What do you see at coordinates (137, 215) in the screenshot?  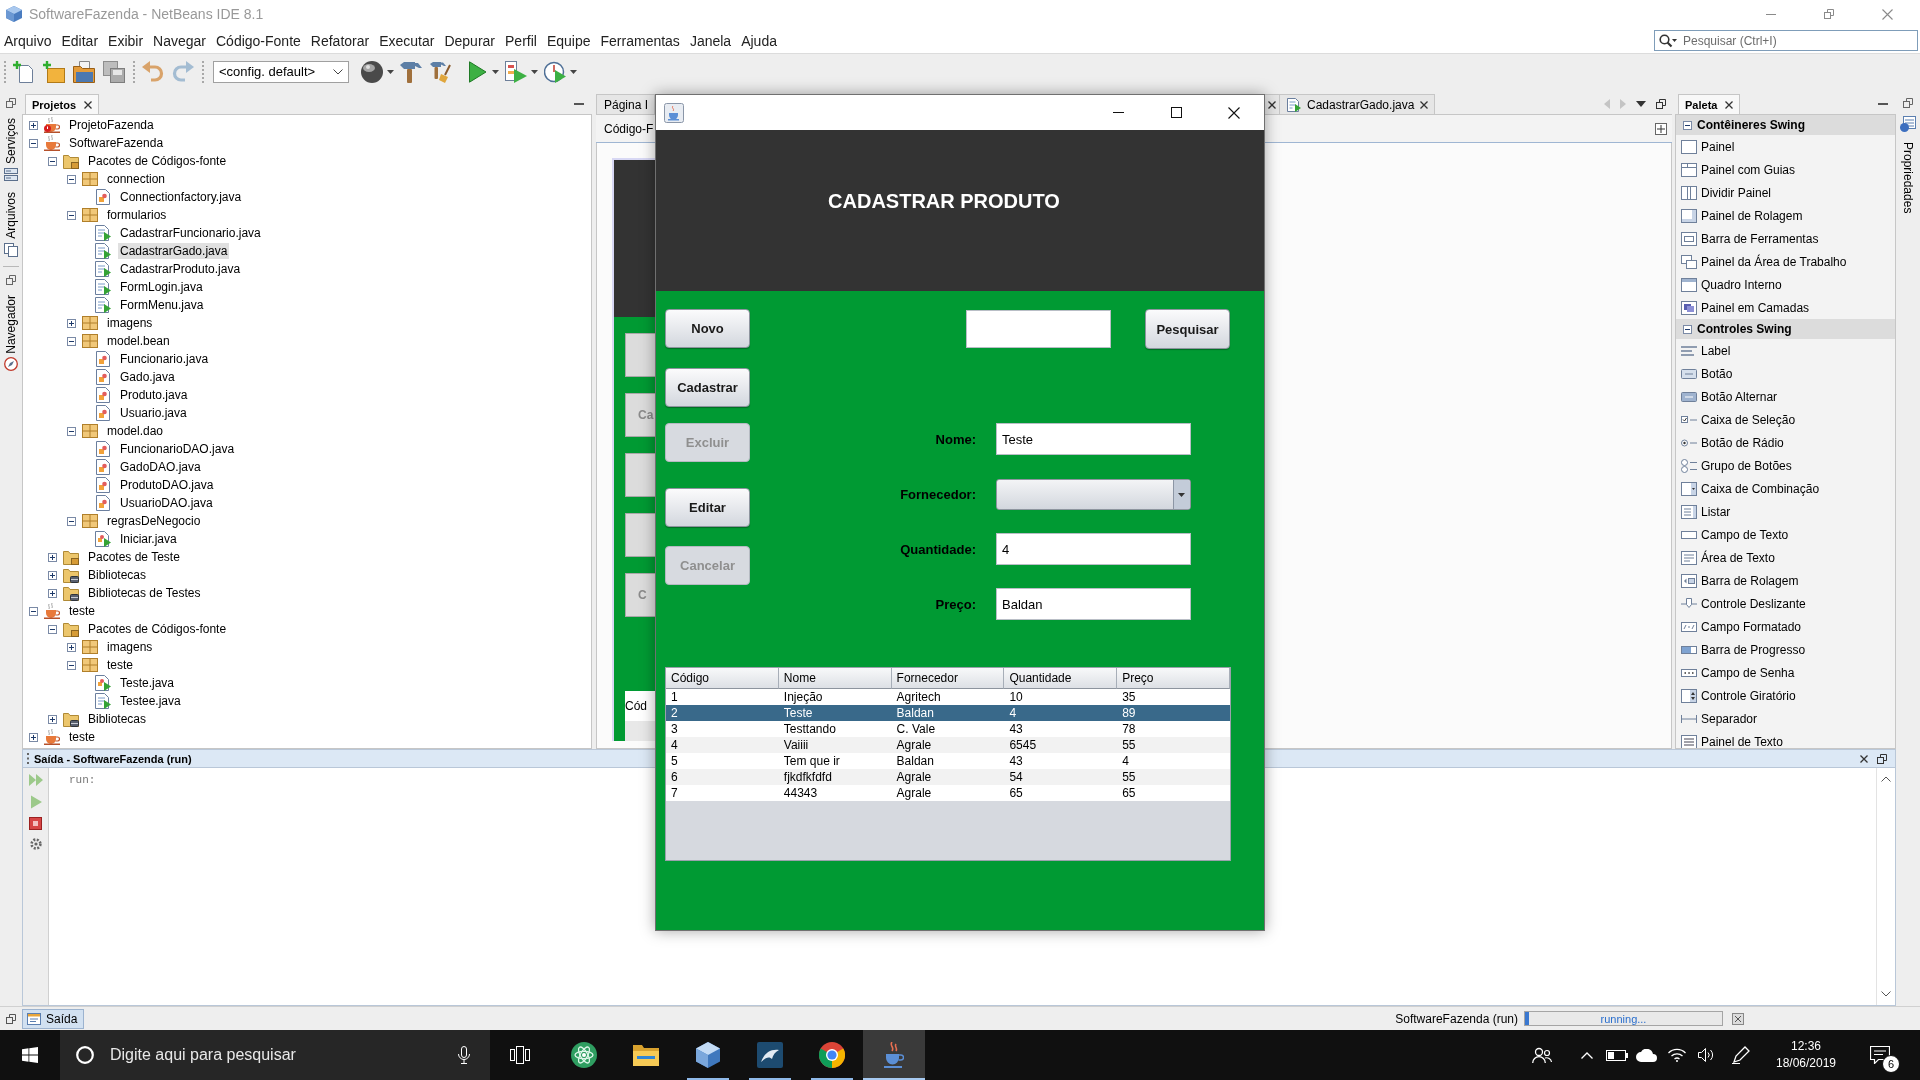 I see `tree-item: formularios` at bounding box center [137, 215].